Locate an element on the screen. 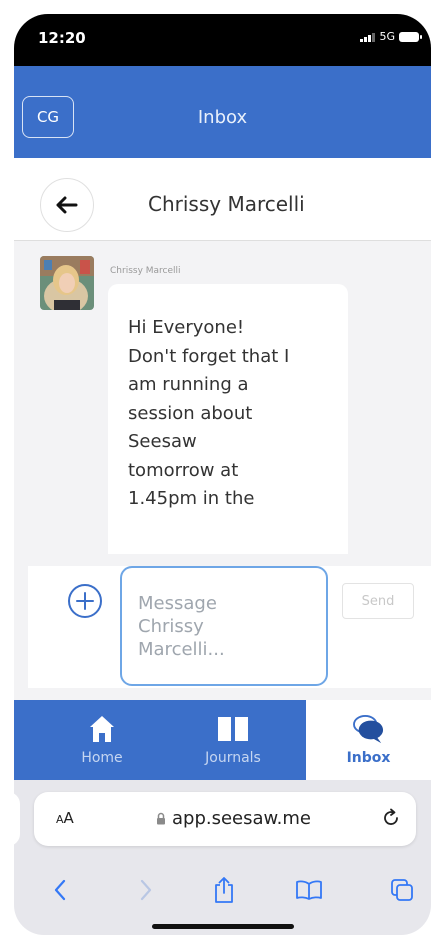 This screenshot has height=935, width=431. tab-journals: Journals is located at coordinates (233, 740).